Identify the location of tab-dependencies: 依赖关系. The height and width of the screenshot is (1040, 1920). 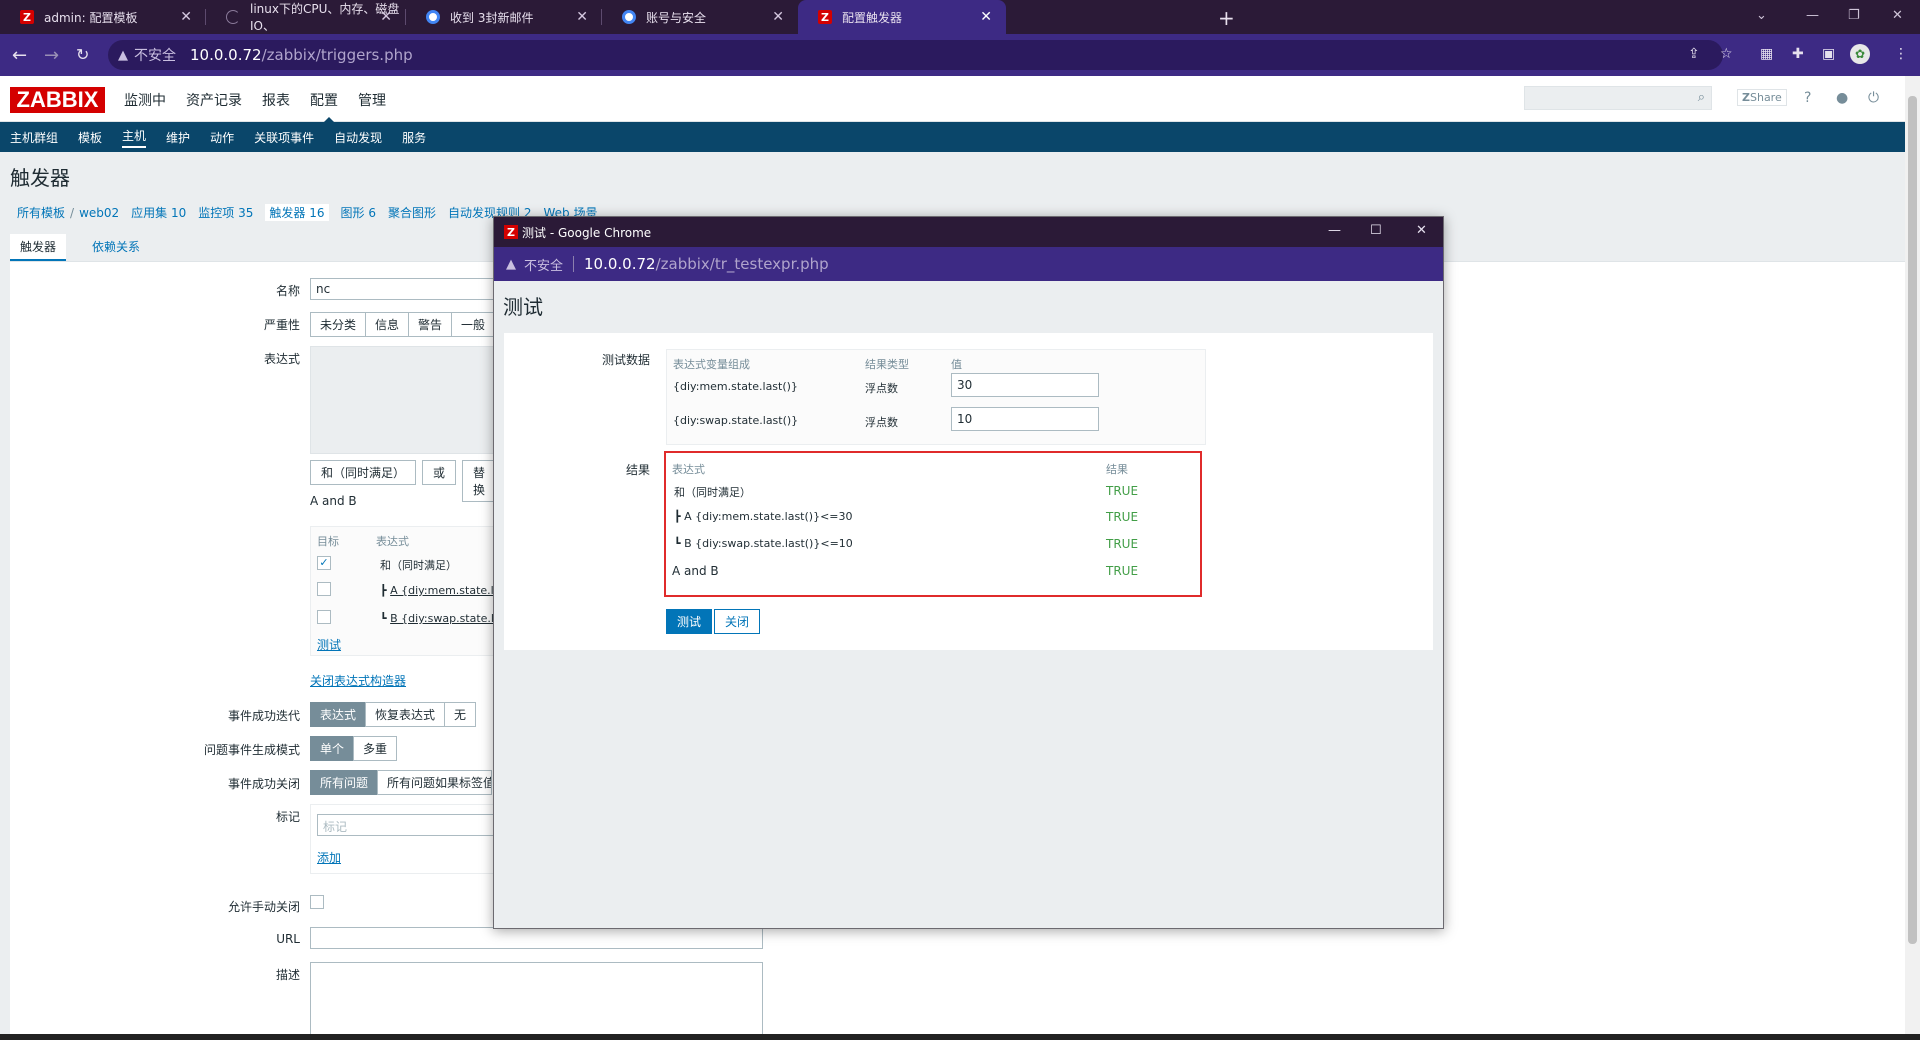
(116, 247).